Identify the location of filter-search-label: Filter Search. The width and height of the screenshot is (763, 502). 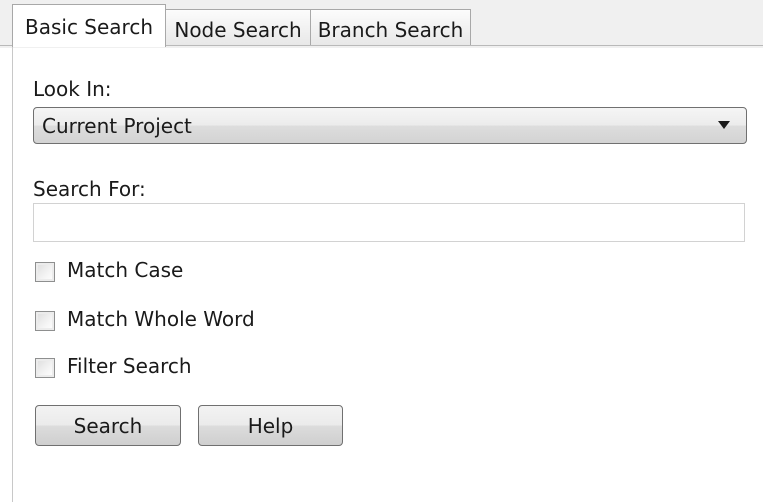
(129, 366).